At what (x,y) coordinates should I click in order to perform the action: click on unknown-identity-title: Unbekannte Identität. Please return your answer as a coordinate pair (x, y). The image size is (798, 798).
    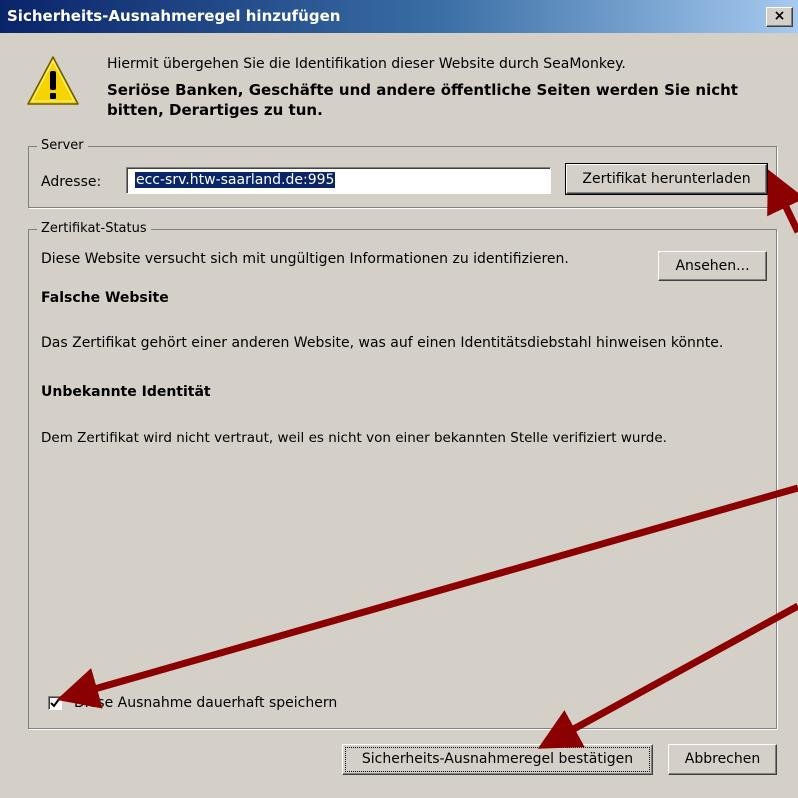
    Looking at the image, I should click on (126, 392).